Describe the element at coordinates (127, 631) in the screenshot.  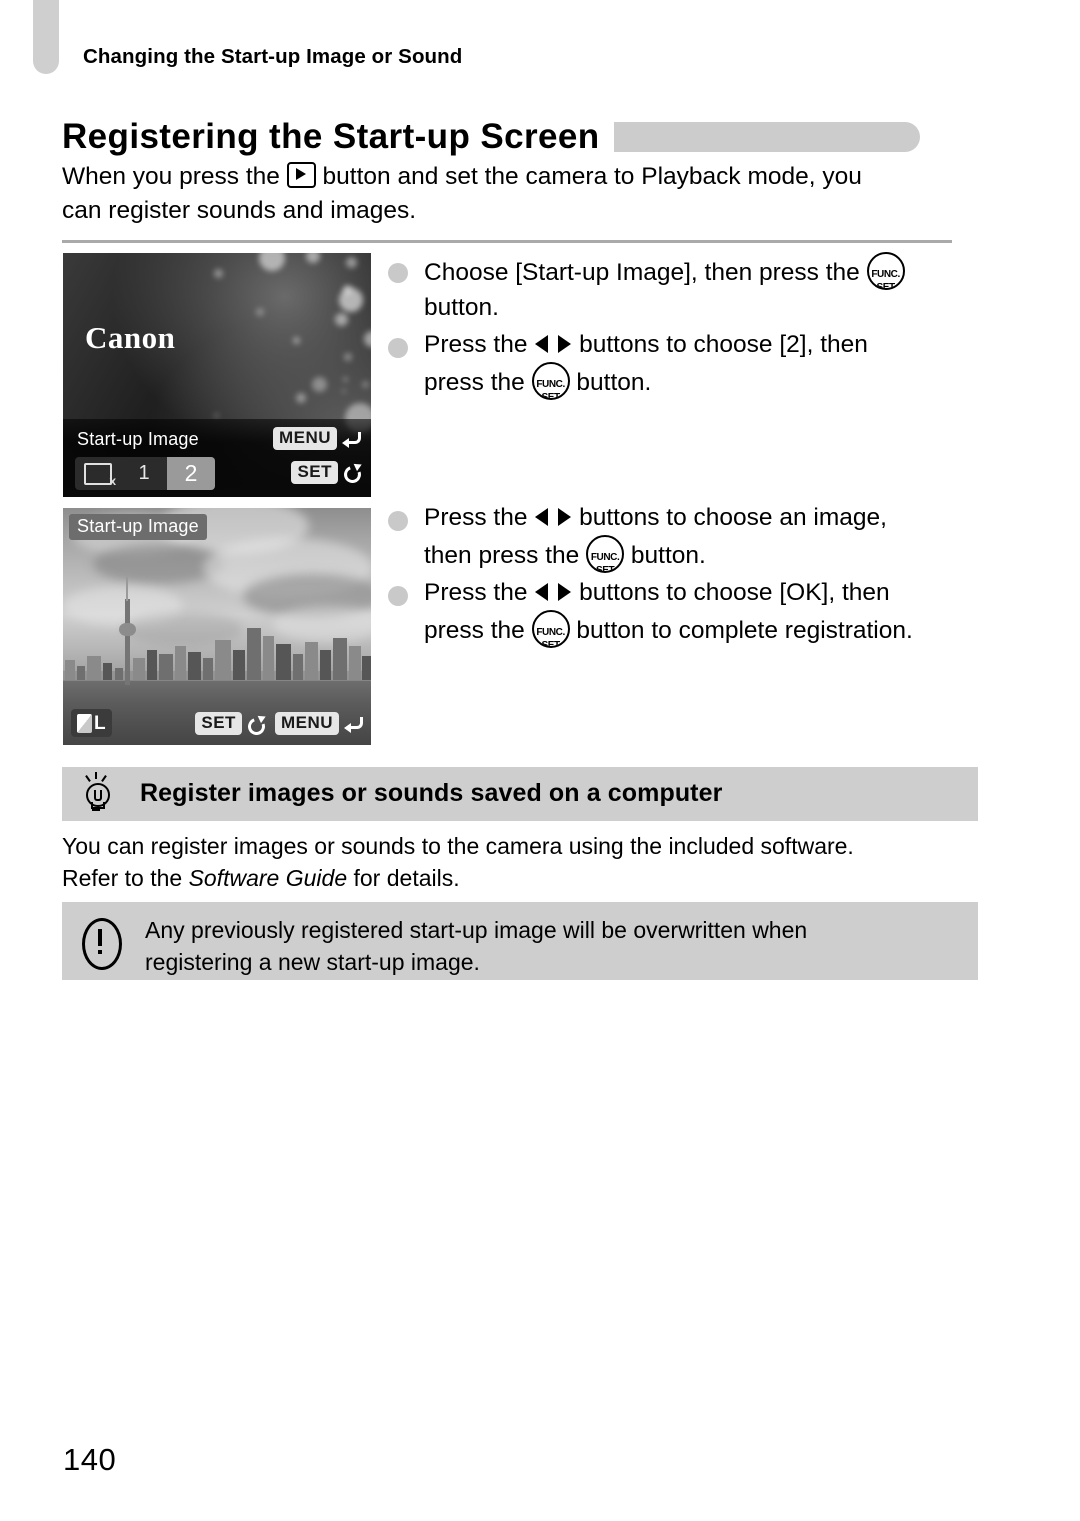
I see `cn-tower` at that location.